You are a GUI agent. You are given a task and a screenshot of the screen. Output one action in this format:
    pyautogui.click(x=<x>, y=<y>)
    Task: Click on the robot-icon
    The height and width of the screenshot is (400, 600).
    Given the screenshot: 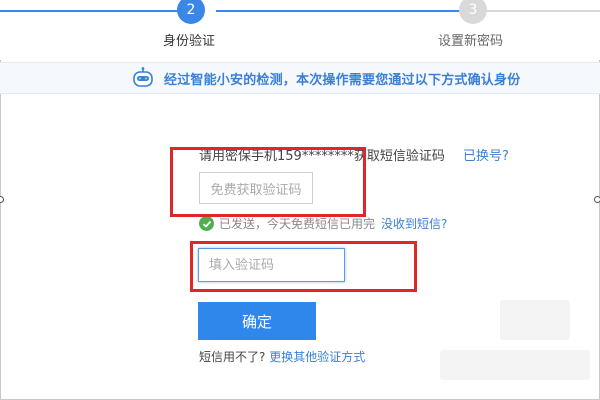 What is the action you would take?
    pyautogui.click(x=143, y=77)
    